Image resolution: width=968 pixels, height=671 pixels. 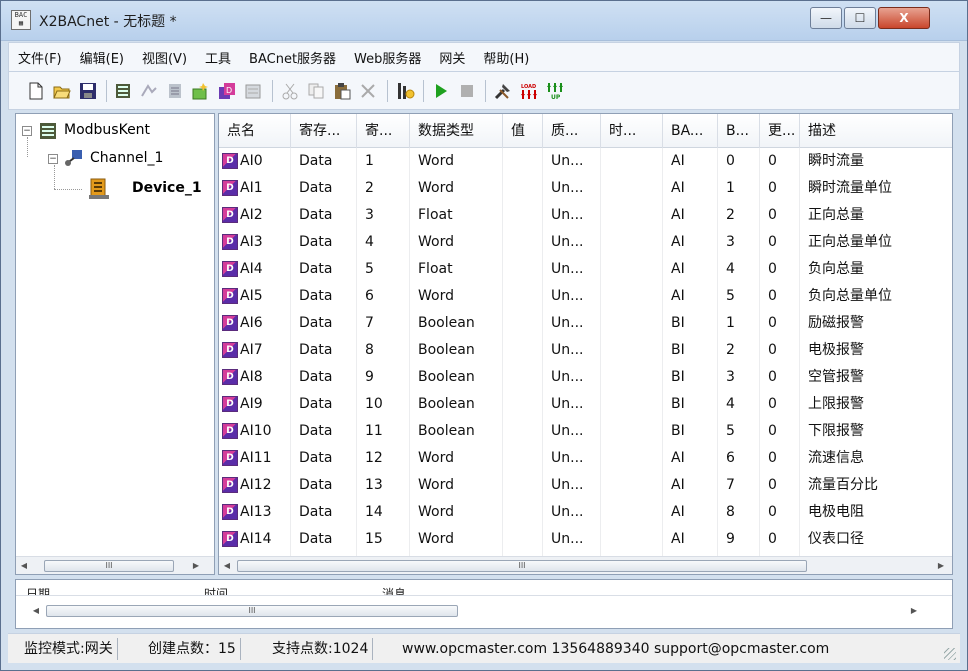 What do you see at coordinates (387, 57) in the screenshot?
I see `menu-web-server: Web服务器` at bounding box center [387, 57].